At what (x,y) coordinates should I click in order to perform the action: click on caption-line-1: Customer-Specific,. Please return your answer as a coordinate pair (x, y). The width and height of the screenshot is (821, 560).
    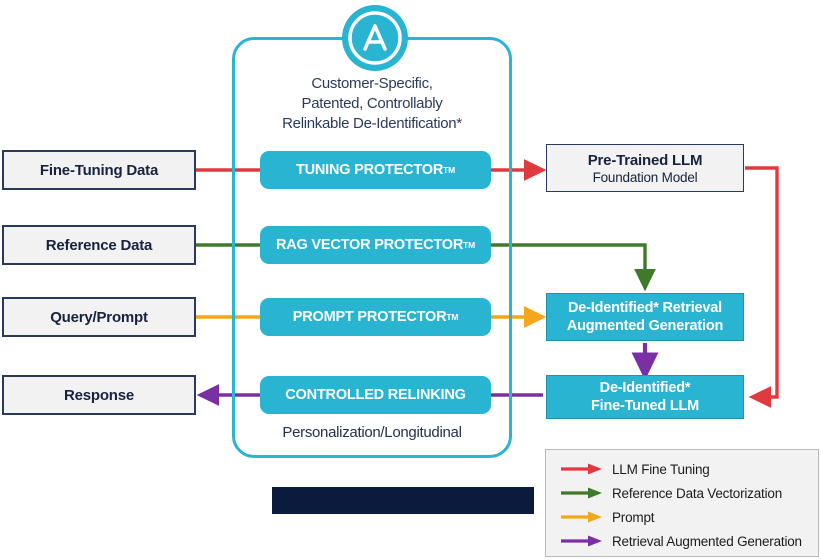
    Looking at the image, I should click on (372, 83).